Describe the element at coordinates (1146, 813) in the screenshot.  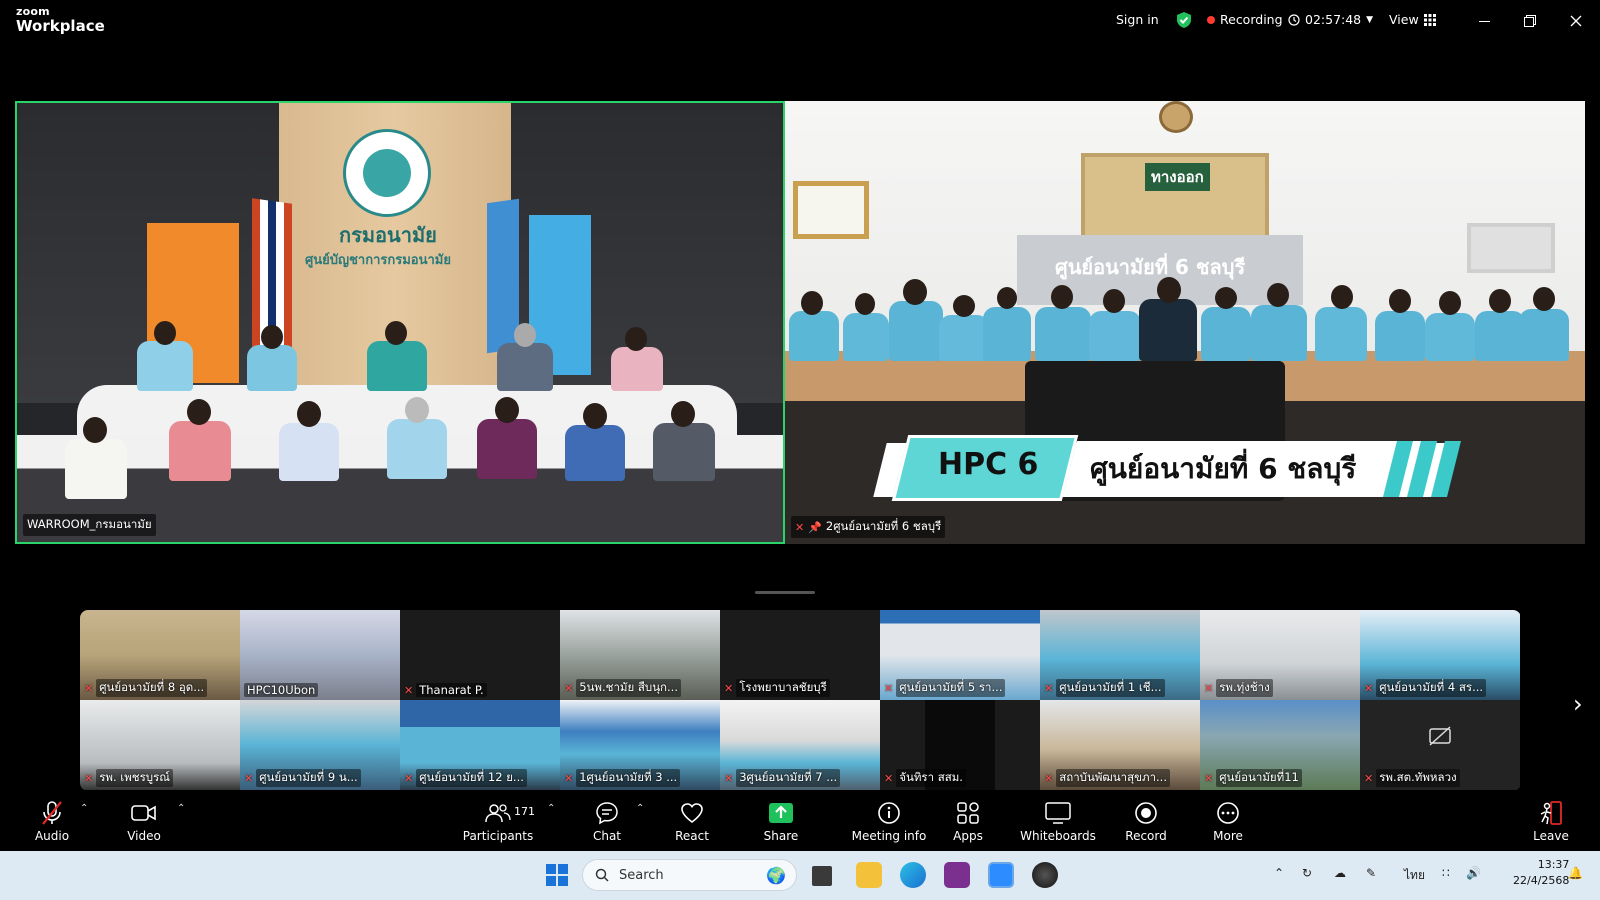
I see `record-icon` at that location.